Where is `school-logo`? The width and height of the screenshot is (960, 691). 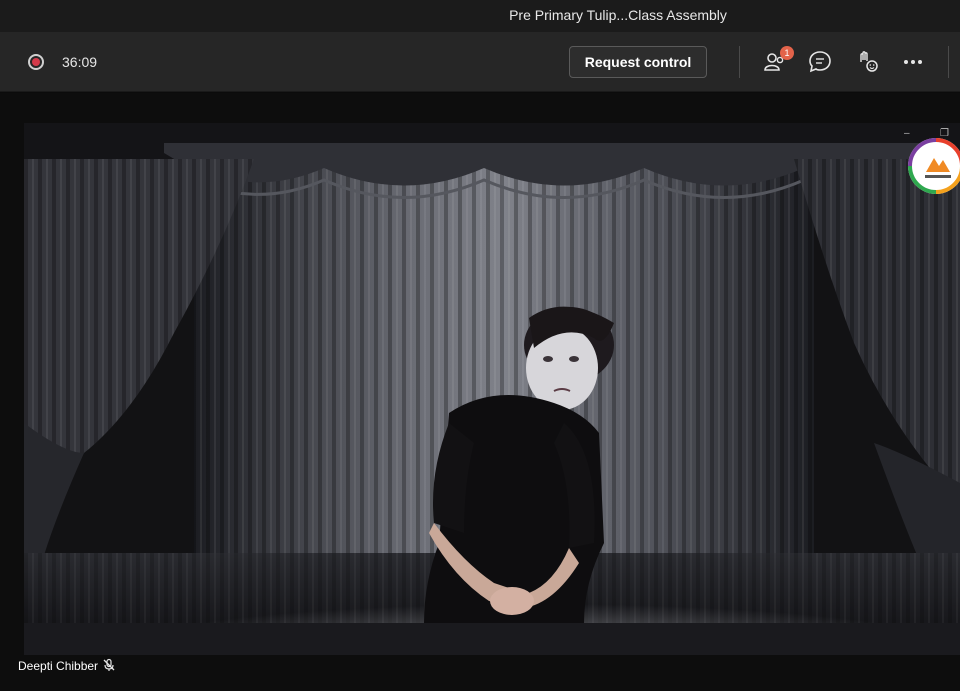
school-logo is located at coordinates (934, 166).